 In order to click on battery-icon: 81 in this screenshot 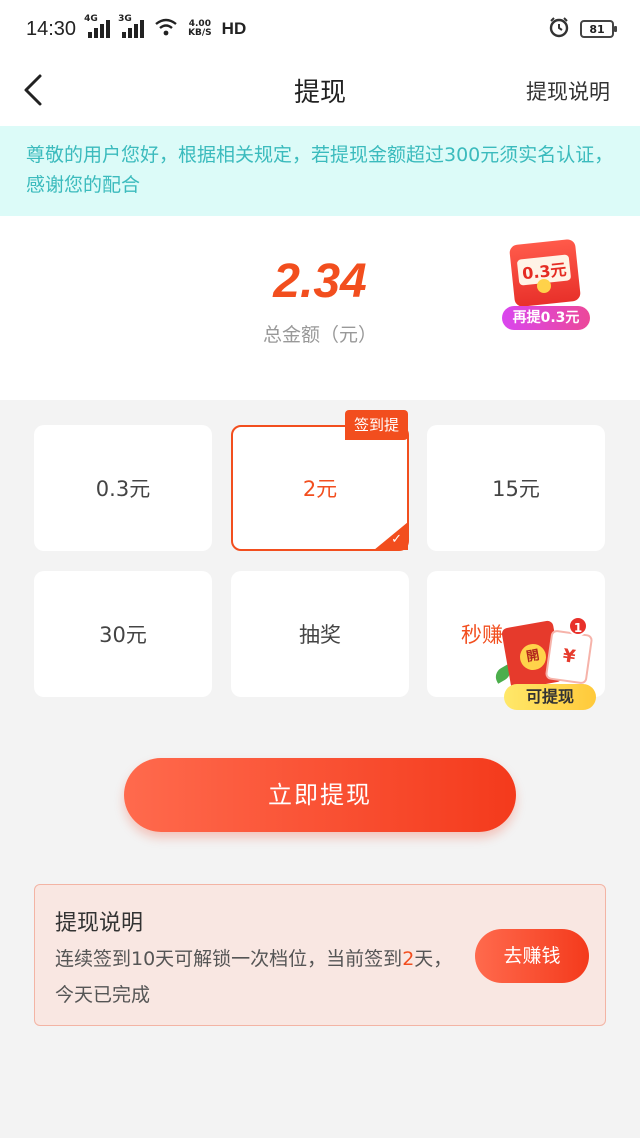, I will do `click(598, 29)`.